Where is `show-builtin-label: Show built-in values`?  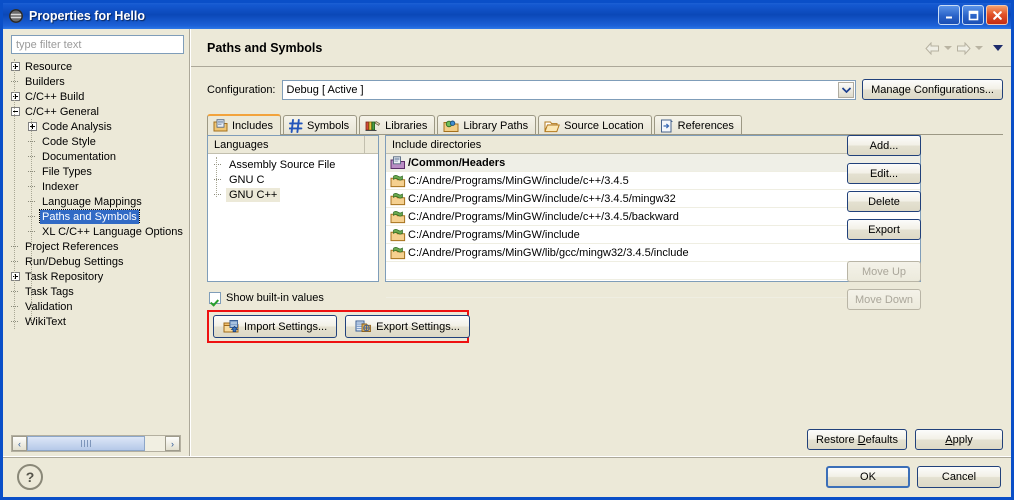
show-builtin-label: Show built-in values is located at coordinates (275, 298).